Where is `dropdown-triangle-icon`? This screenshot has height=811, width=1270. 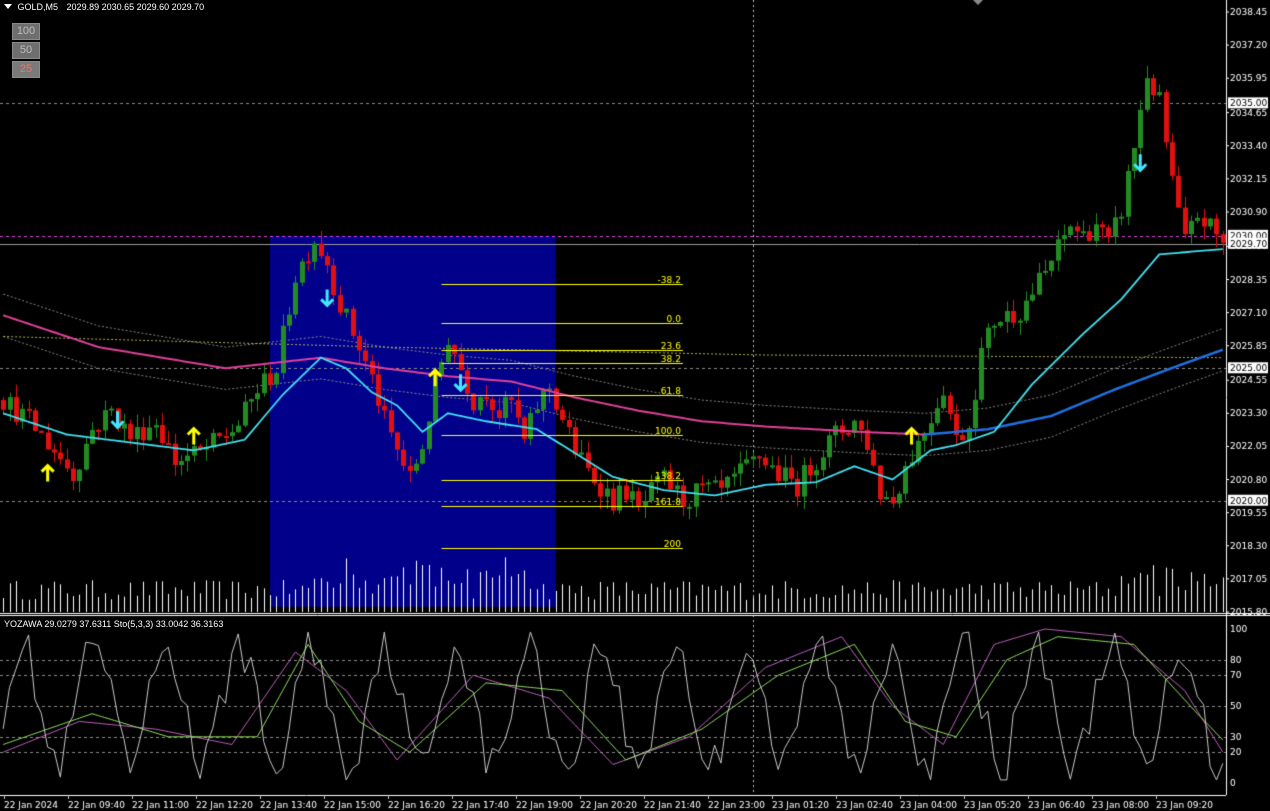
dropdown-triangle-icon is located at coordinates (8, 6).